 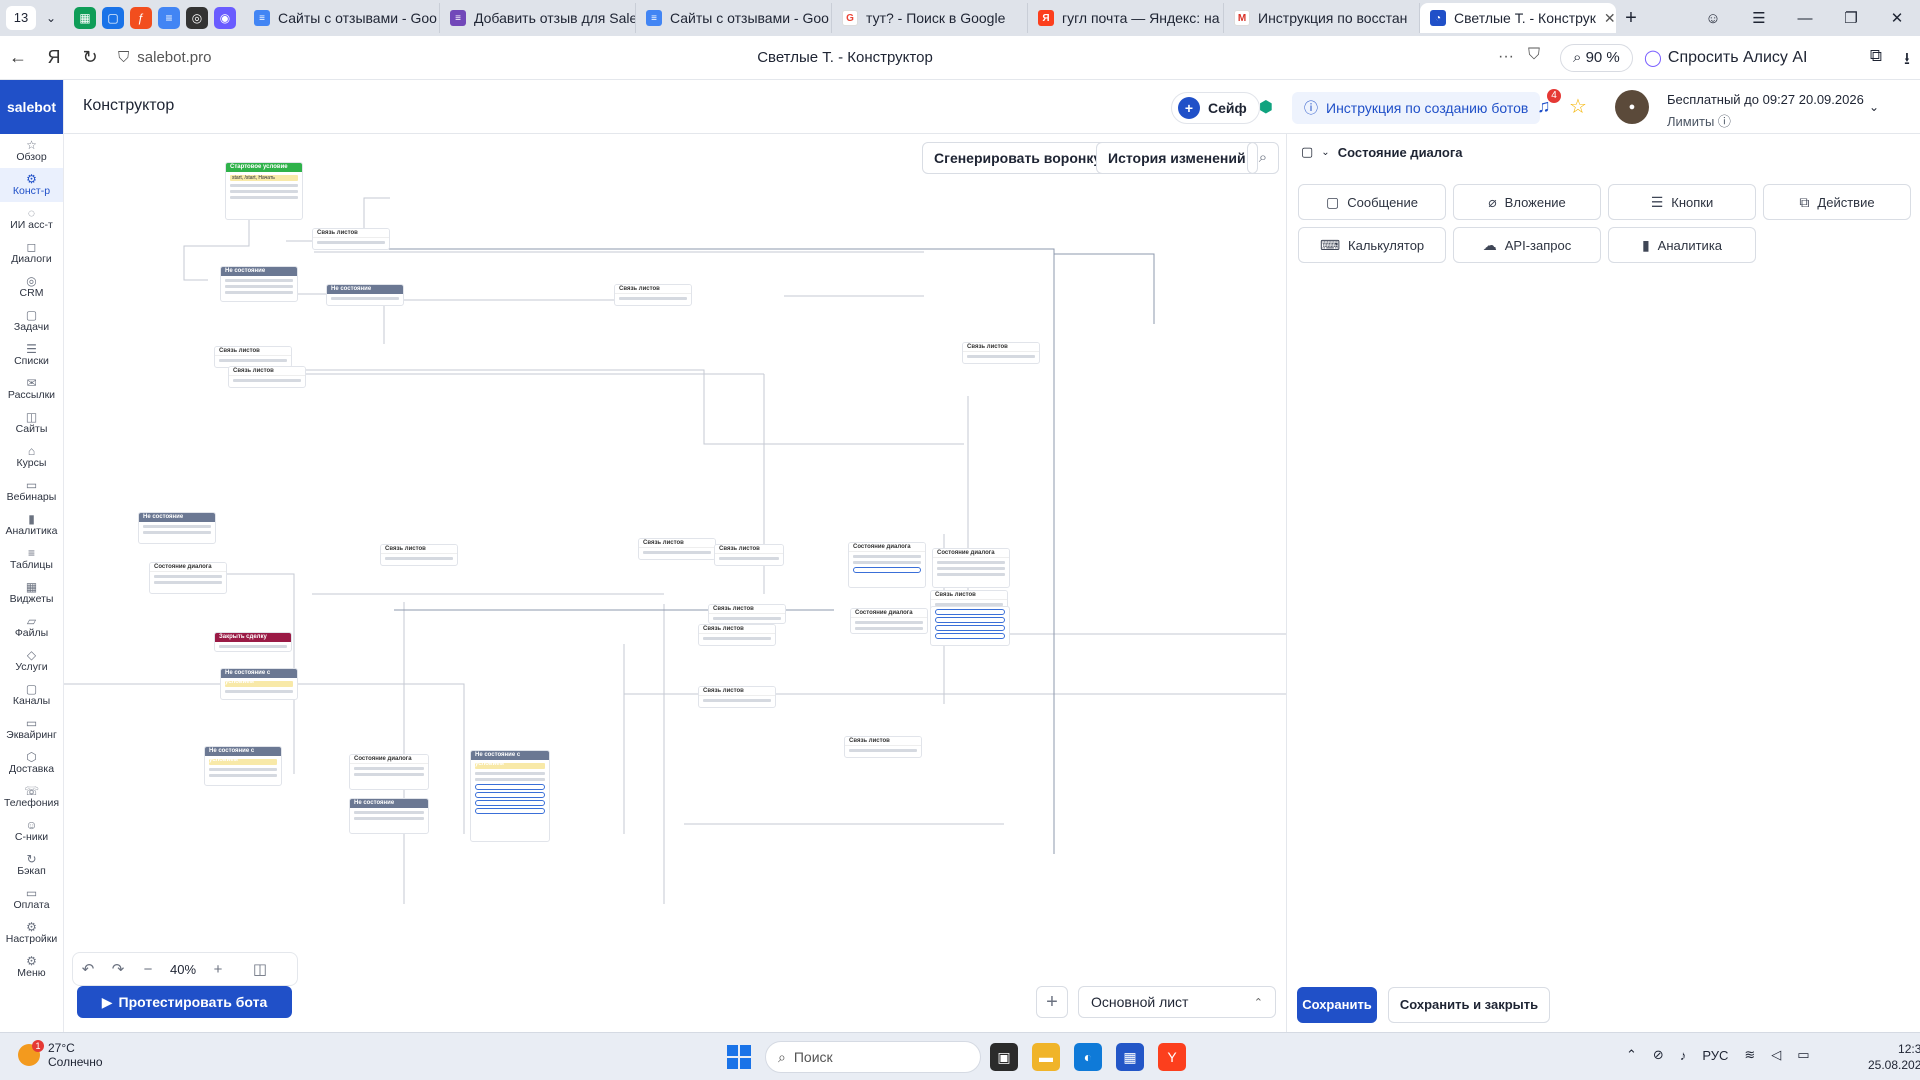 I want to click on sidebar-item-ai: ◌ ИИ асс-т, so click(x=31, y=219).